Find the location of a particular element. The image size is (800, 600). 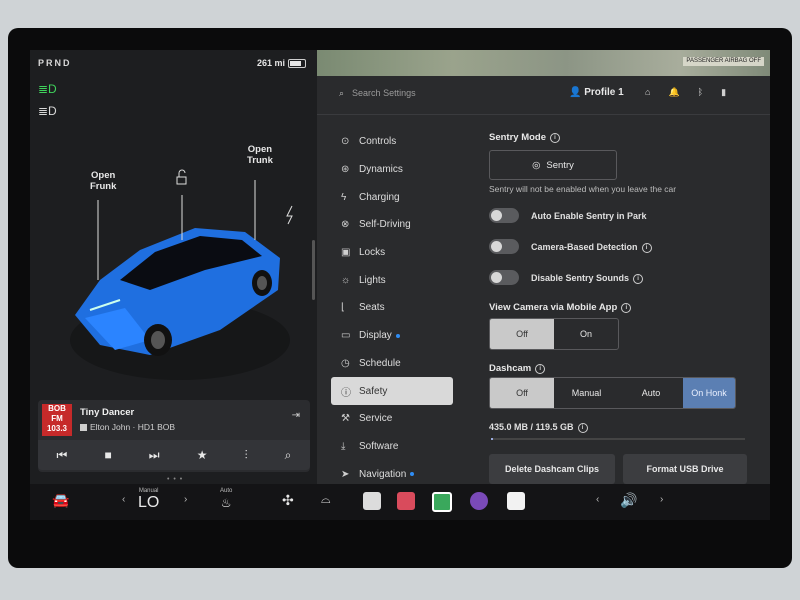

music-app-icon is located at coordinates (406, 501).